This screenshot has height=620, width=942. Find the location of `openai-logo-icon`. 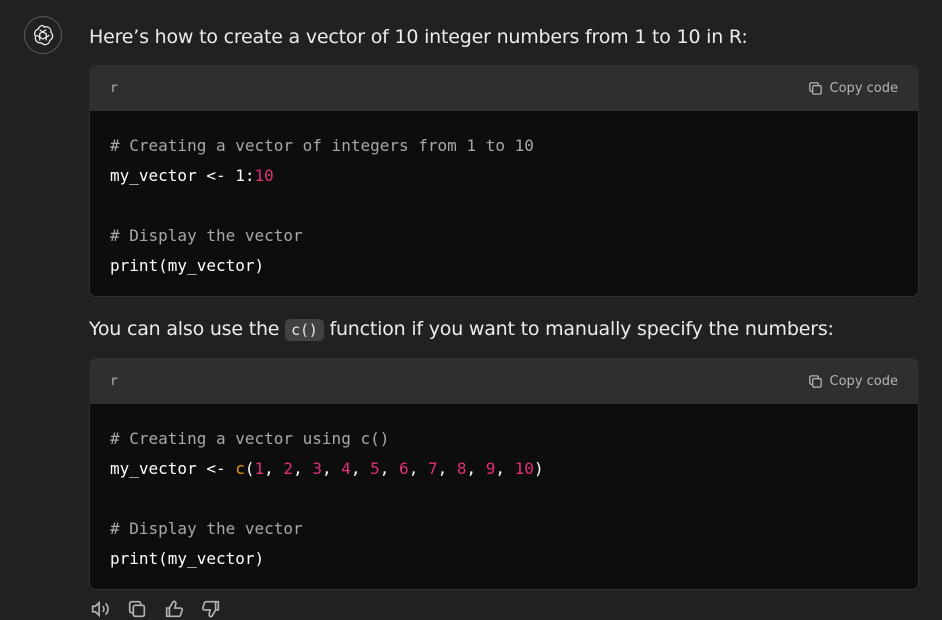

openai-logo-icon is located at coordinates (44, 35).